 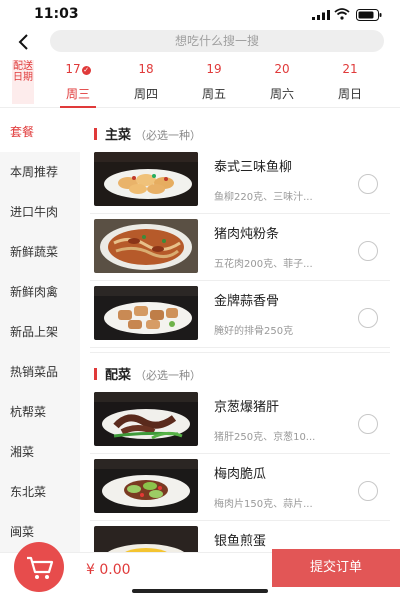 What do you see at coordinates (350, 69) in the screenshot?
I see `date-number: 21` at bounding box center [350, 69].